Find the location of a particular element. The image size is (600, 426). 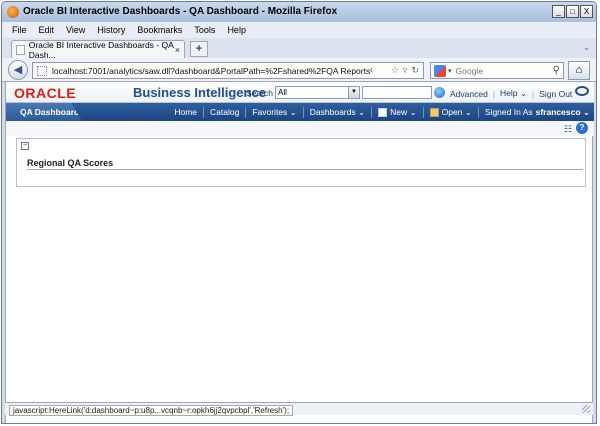

menu-file: File is located at coordinates (19, 30).